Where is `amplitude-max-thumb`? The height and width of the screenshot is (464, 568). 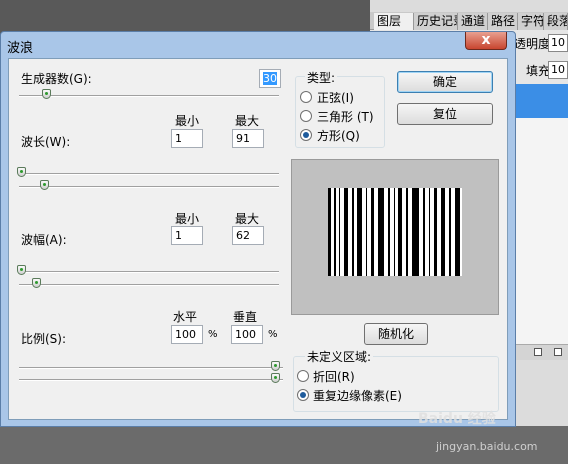 amplitude-max-thumb is located at coordinates (36, 283).